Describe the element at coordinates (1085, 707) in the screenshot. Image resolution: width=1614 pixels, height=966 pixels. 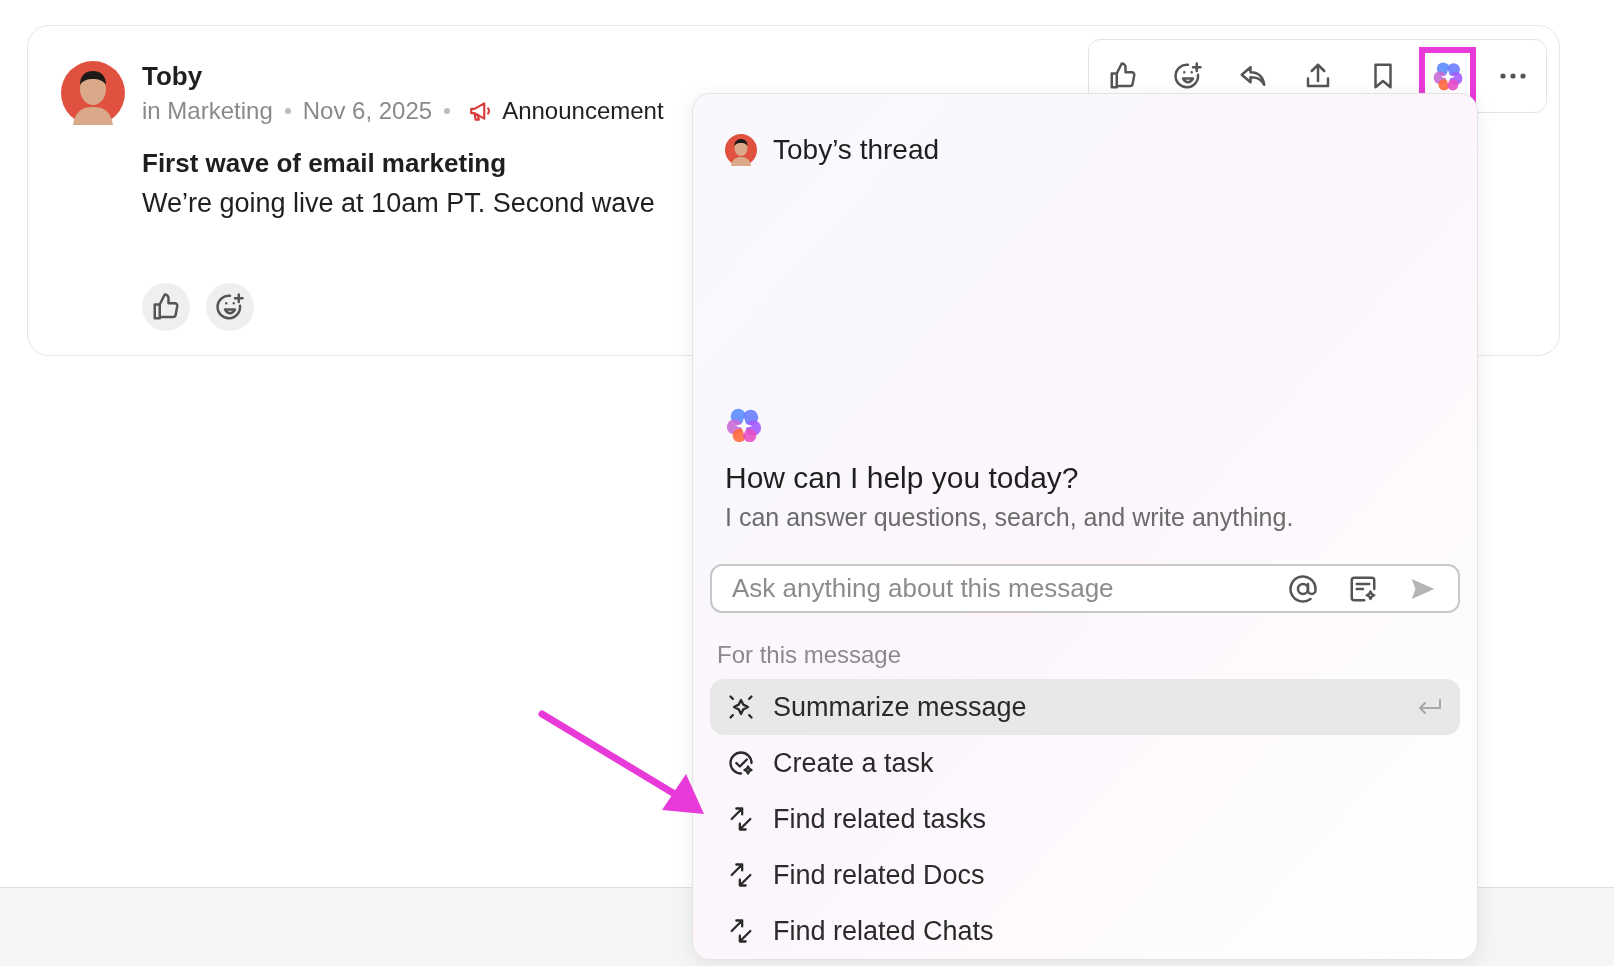
I see `action-item: Summarize message` at that location.